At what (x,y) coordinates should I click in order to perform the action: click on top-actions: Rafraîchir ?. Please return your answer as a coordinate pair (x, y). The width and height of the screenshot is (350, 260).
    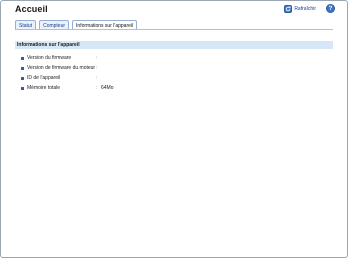
    Looking at the image, I should click on (309, 8).